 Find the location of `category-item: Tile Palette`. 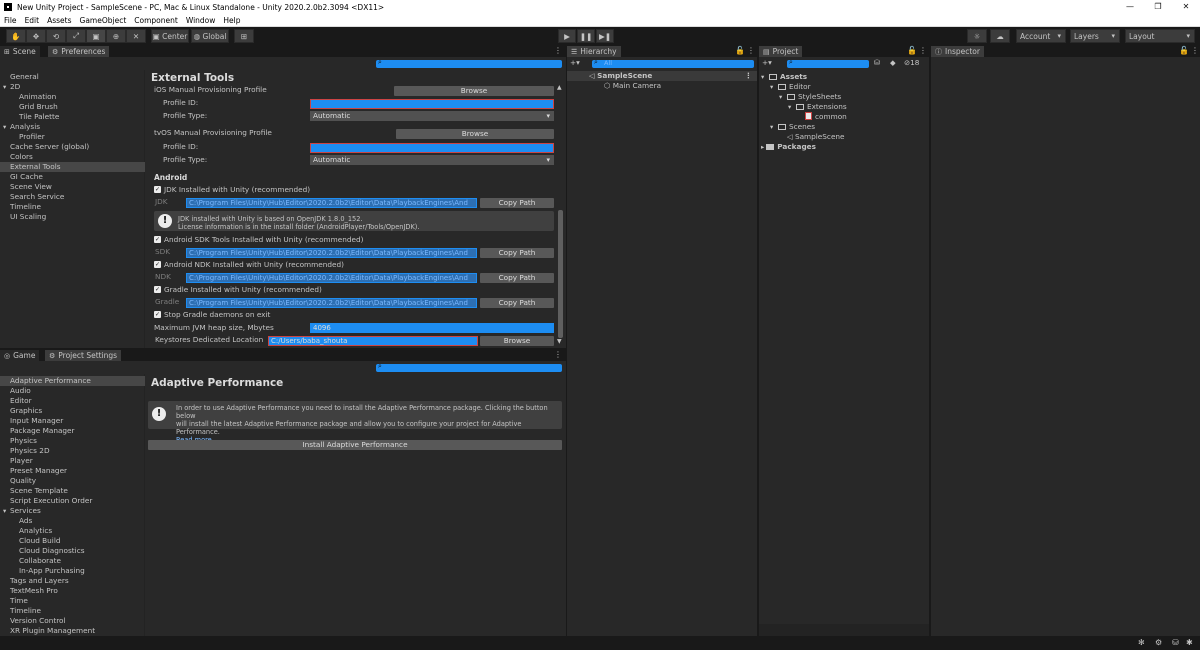

category-item: Tile Palette is located at coordinates (72, 117).